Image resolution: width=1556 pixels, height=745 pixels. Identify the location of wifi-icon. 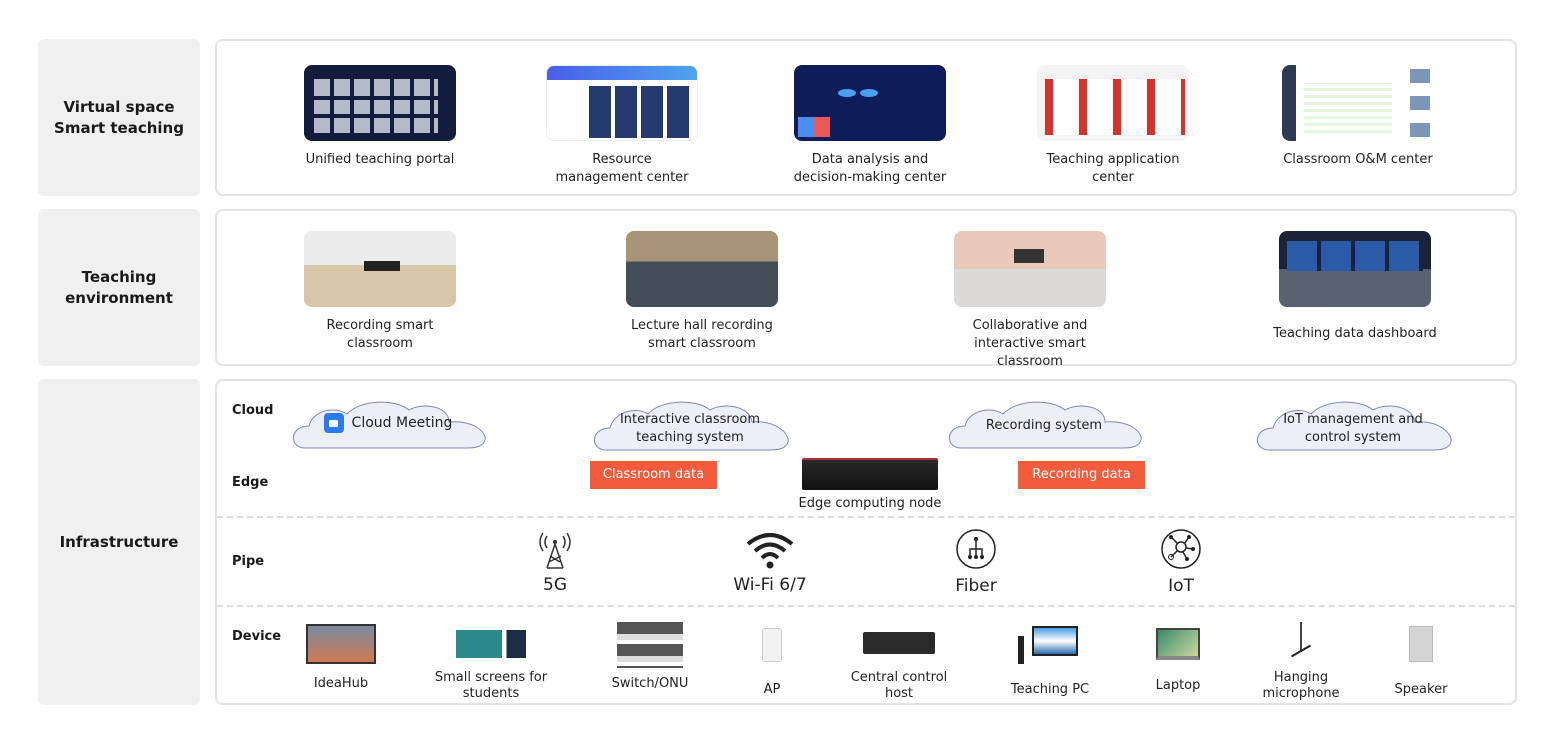
(770, 551).